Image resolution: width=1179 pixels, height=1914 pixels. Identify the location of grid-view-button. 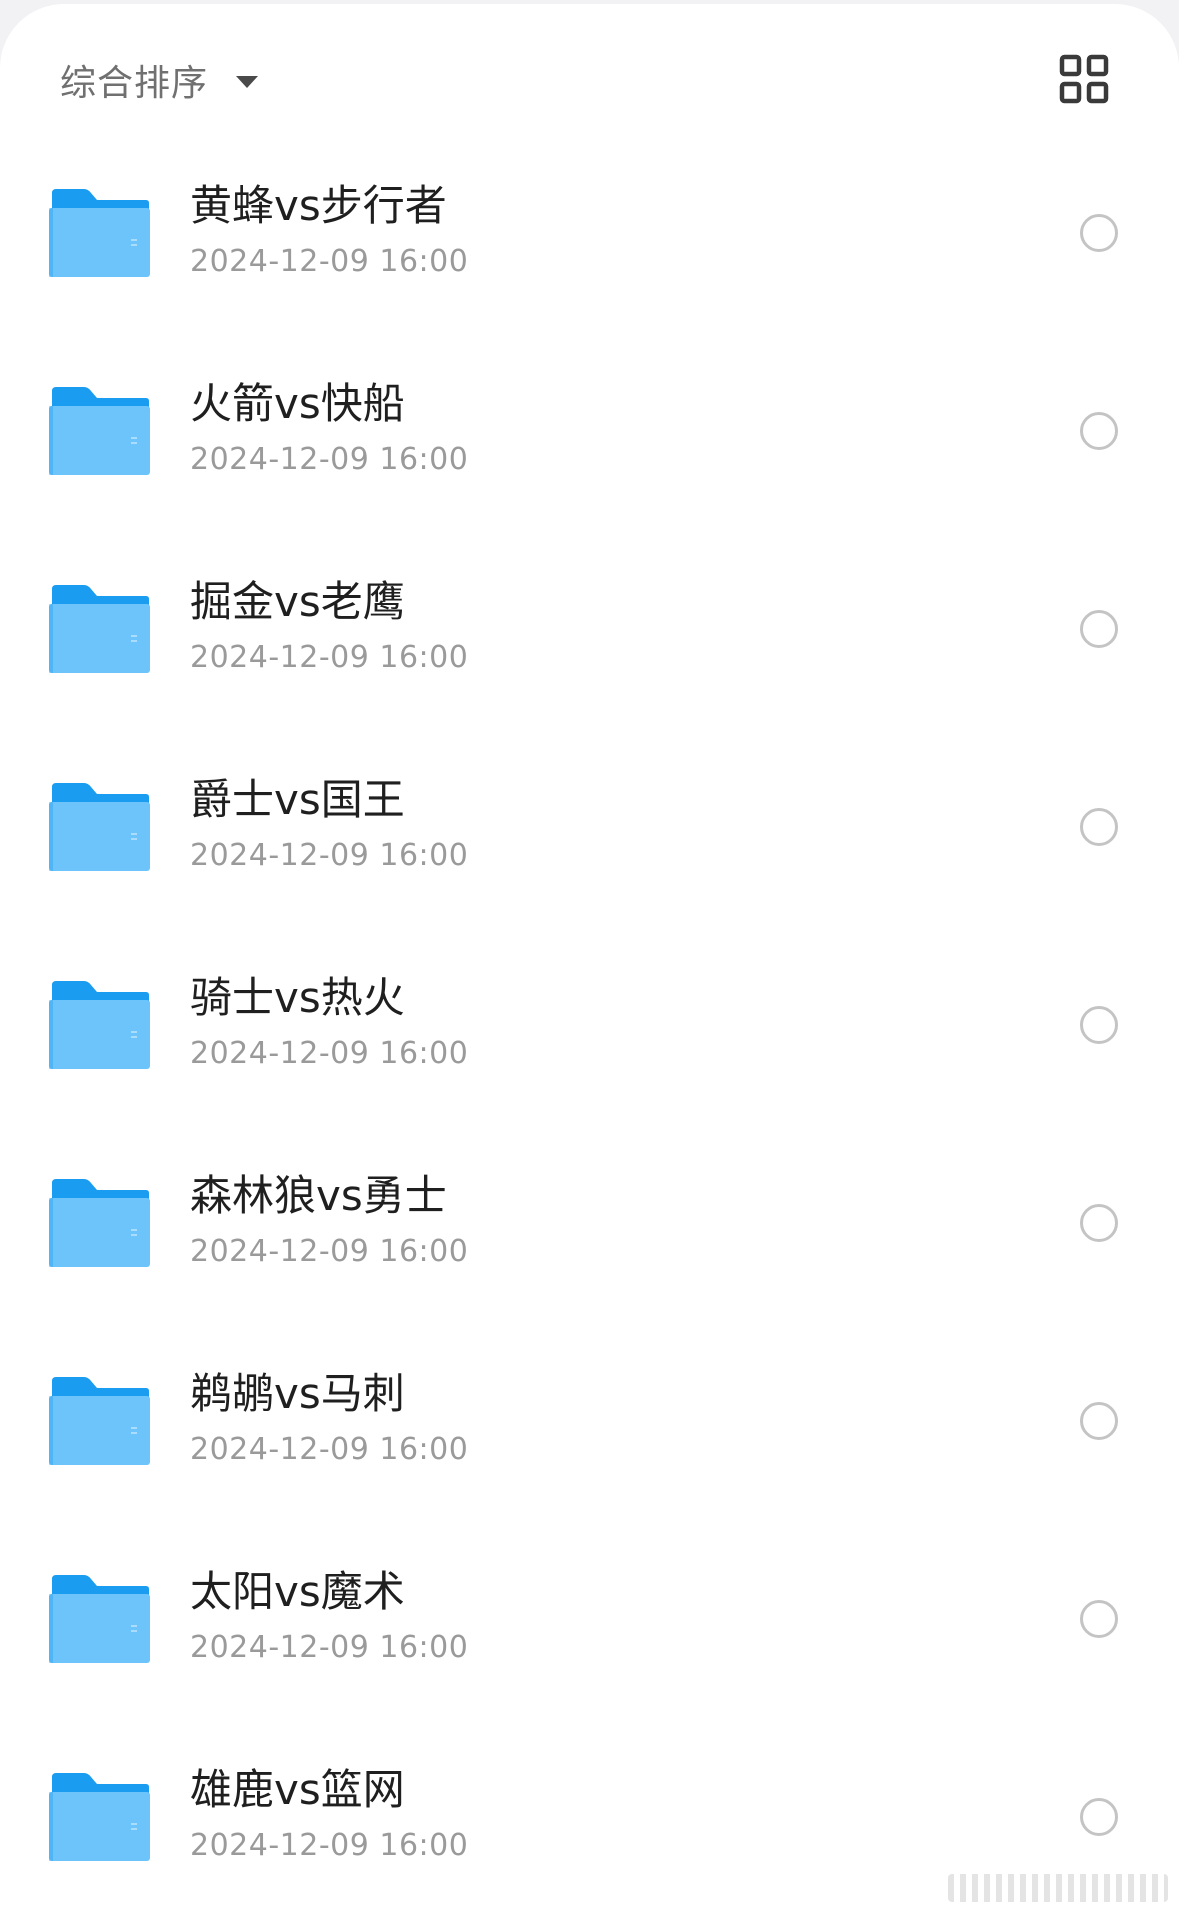
(1084, 79).